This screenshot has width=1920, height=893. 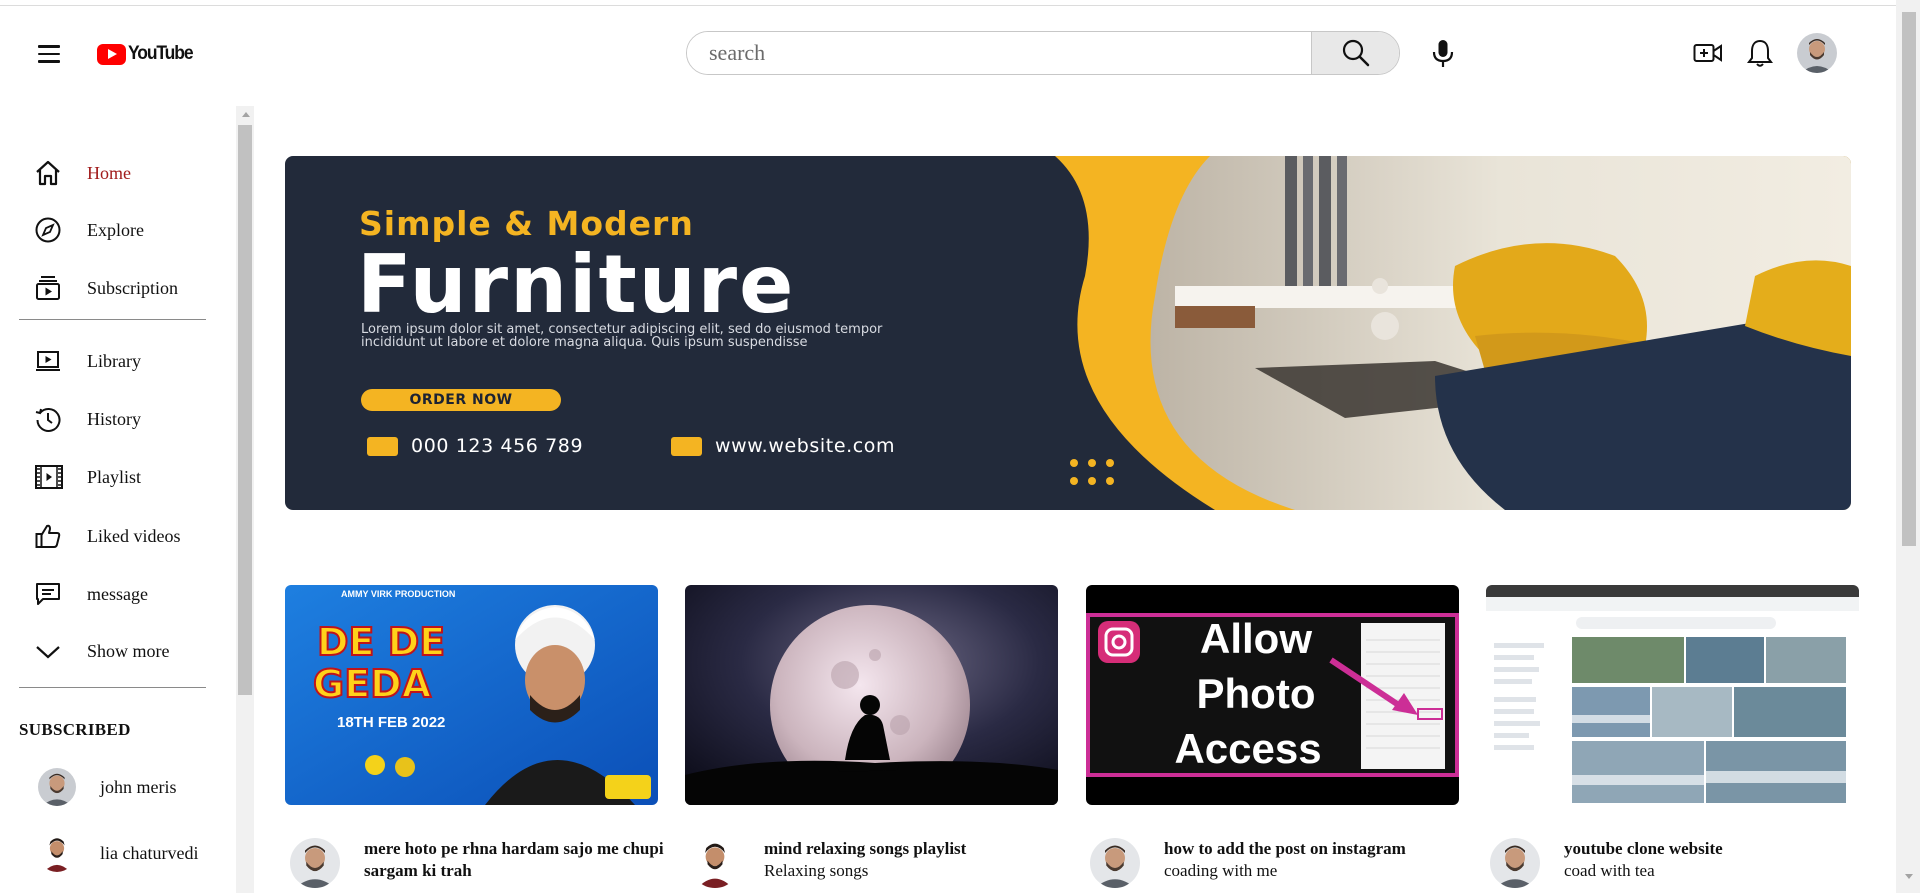 I want to click on video-title: how to add the post on instagram, so click(x=1314, y=849).